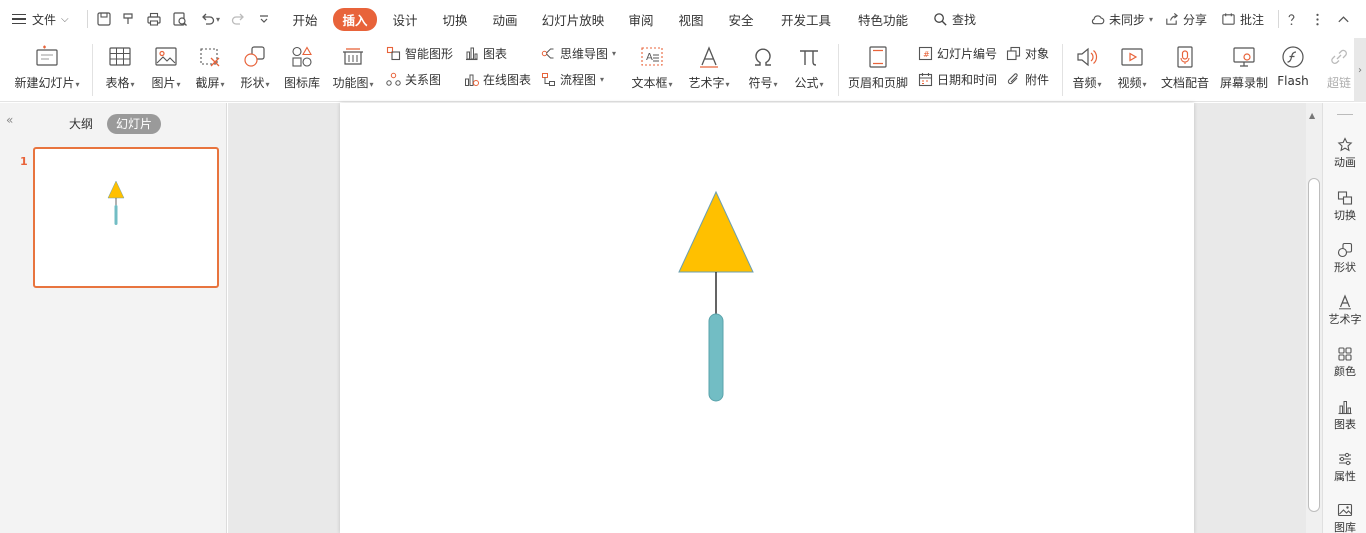  What do you see at coordinates (128, 19) in the screenshot?
I see `format-painter-button` at bounding box center [128, 19].